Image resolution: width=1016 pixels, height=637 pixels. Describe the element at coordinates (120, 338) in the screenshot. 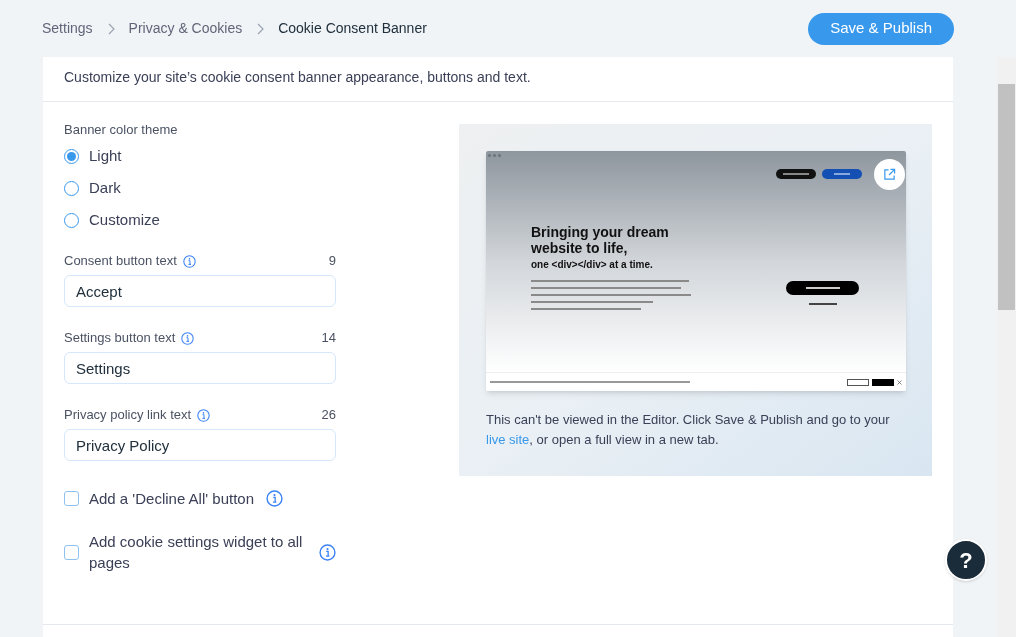

I see `field-label: Settings button text` at that location.